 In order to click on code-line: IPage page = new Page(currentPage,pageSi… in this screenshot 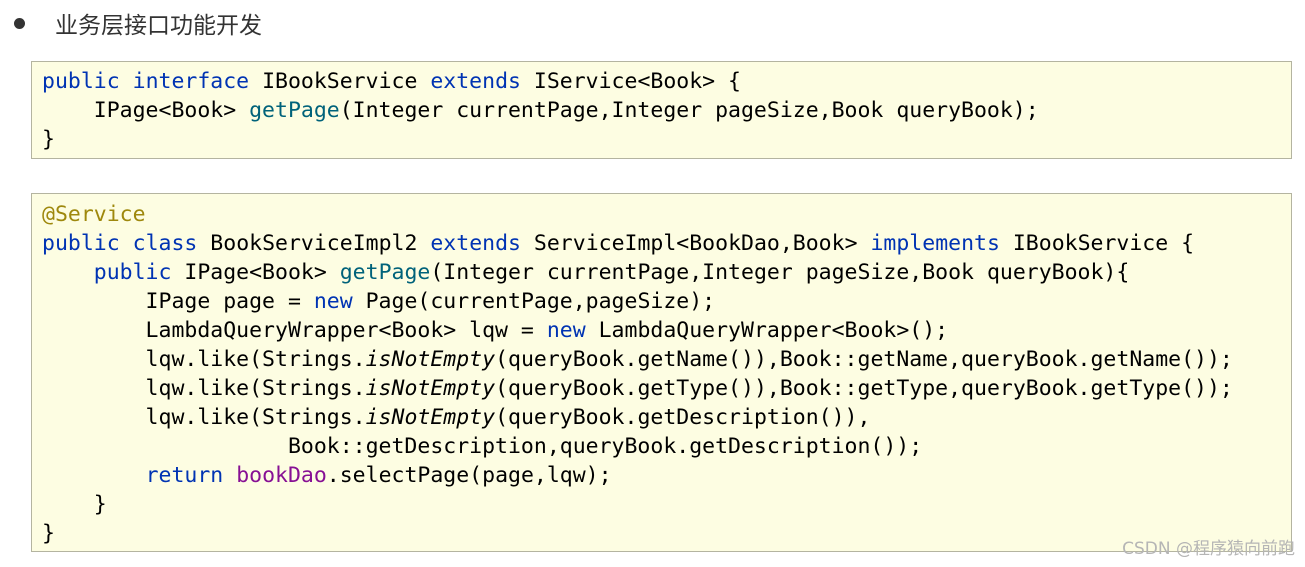, I will do `click(661, 301)`.